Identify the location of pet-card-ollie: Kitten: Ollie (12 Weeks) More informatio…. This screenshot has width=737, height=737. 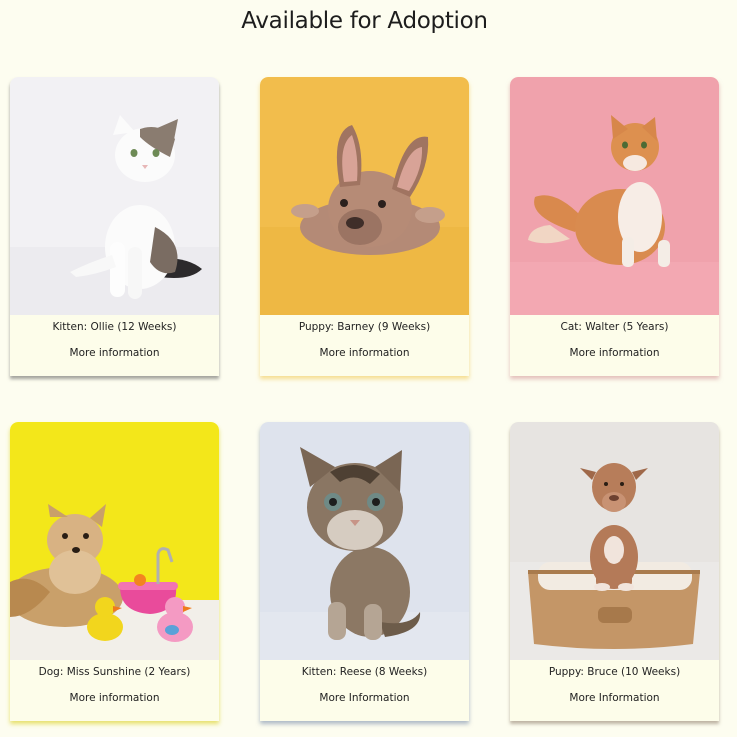
(114, 226).